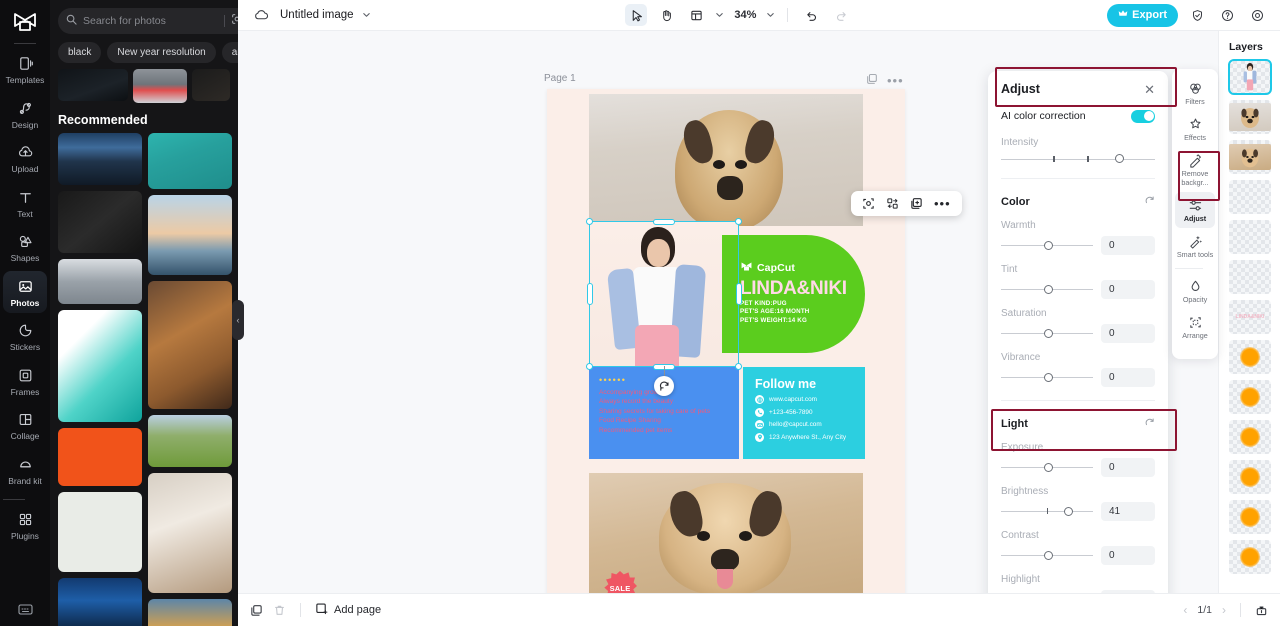  What do you see at coordinates (229, 52) in the screenshot?
I see `search-chip: anim` at bounding box center [229, 52].